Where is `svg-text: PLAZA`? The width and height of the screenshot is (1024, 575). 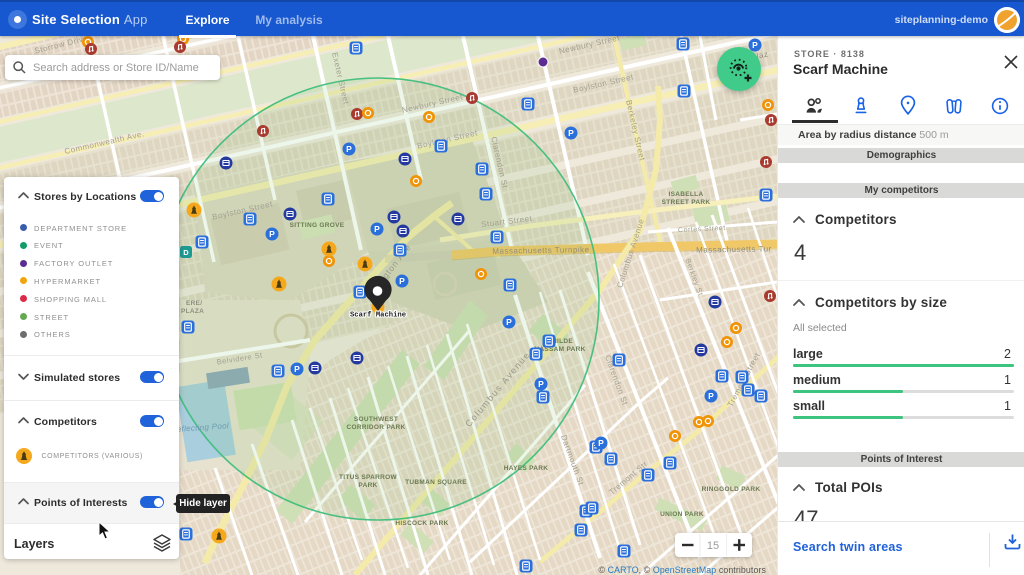 svg-text: PLAZA is located at coordinates (192, 311).